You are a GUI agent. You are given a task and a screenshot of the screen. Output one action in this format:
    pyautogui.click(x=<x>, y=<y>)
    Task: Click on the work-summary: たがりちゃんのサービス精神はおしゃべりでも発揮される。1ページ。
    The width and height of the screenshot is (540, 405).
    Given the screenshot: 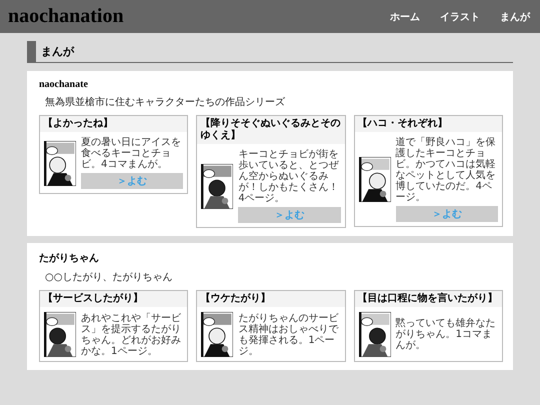 What is the action you would take?
    pyautogui.click(x=289, y=334)
    